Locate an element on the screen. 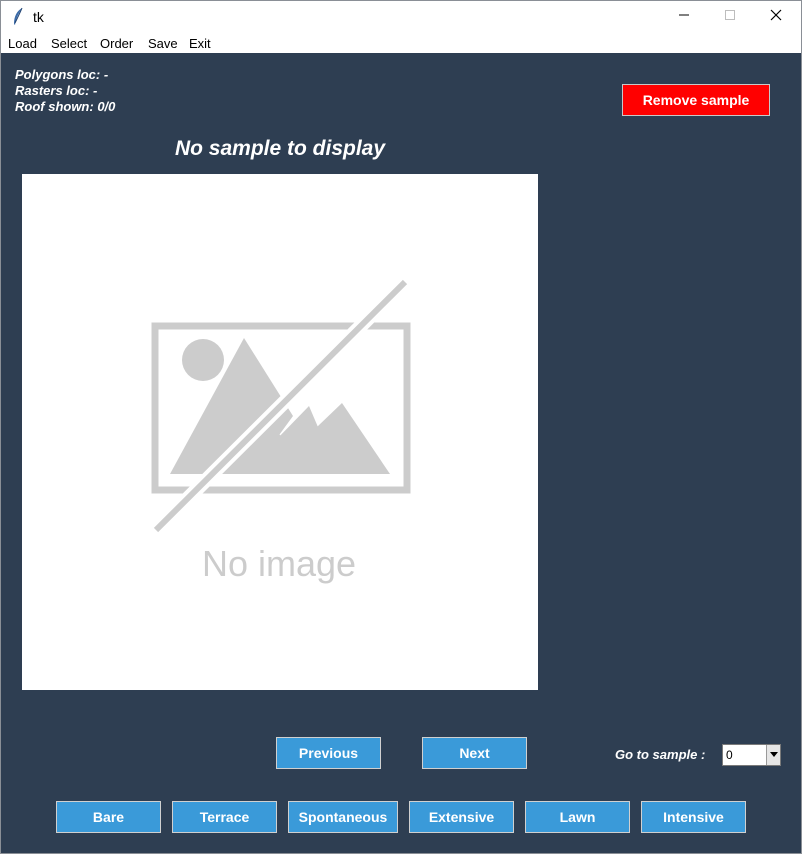 The image size is (802, 854). goto-sample-label: Go to sample : is located at coordinates (660, 754).